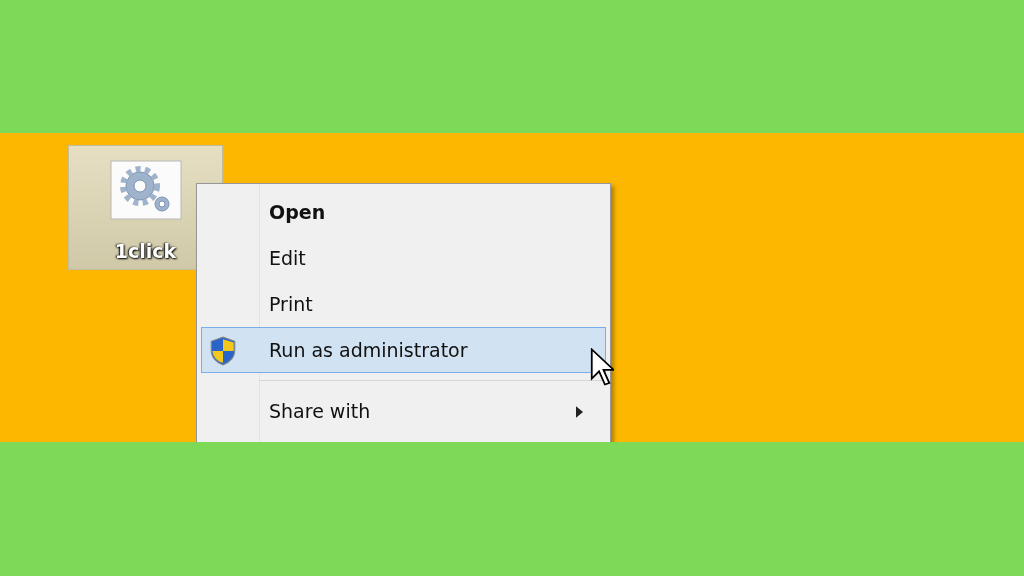 This screenshot has width=1024, height=576. I want to click on submenu-arrow-icon, so click(579, 412).